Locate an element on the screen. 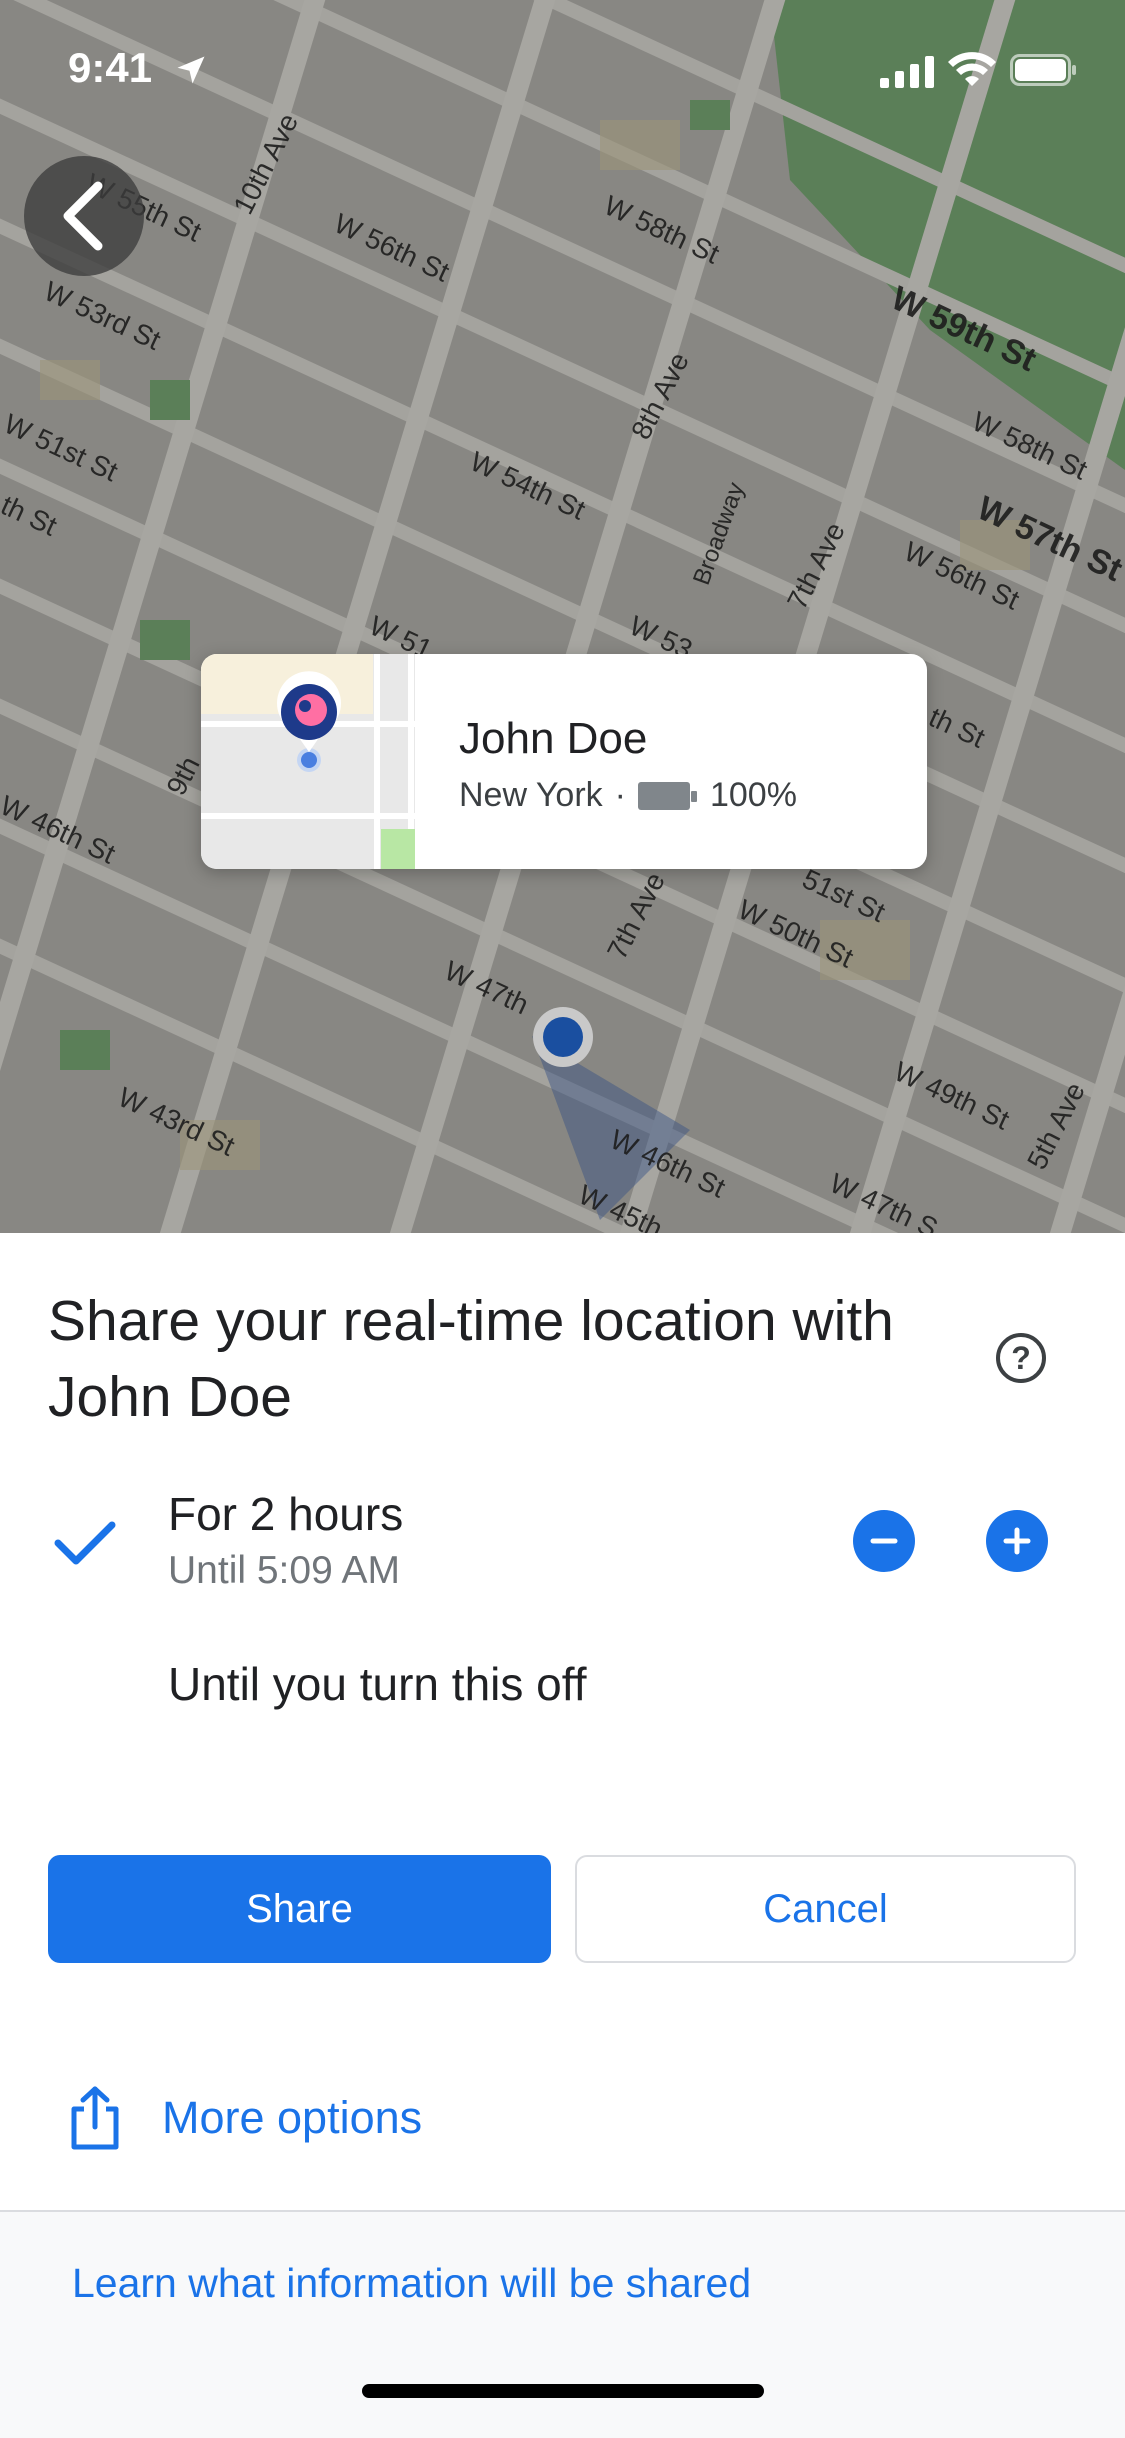 The image size is (1125, 2438). cancel-button: Cancel is located at coordinates (825, 1909).